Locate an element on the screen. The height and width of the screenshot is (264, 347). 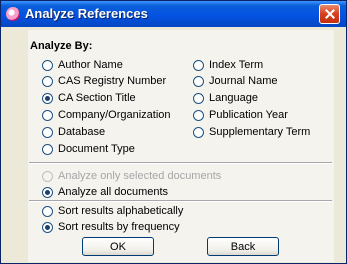
radio-document-type: Document Type is located at coordinates (88, 149).